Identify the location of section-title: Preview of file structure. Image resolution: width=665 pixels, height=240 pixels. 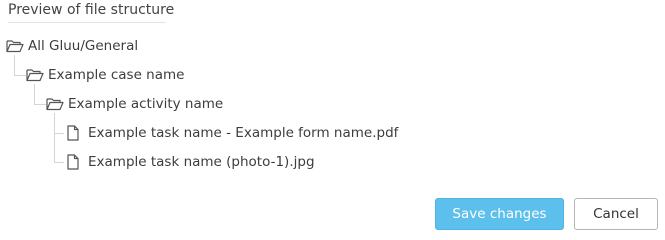
(91, 10).